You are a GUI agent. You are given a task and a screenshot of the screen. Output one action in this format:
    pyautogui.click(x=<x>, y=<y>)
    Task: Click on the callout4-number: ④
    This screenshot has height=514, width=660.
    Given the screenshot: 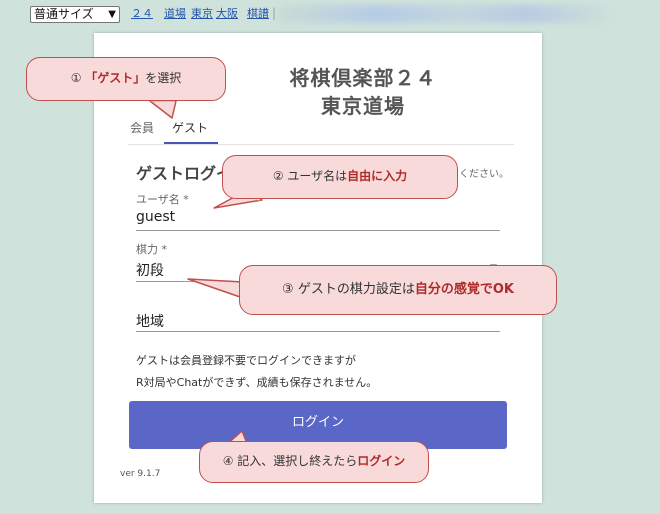 What is the action you would take?
    pyautogui.click(x=228, y=461)
    